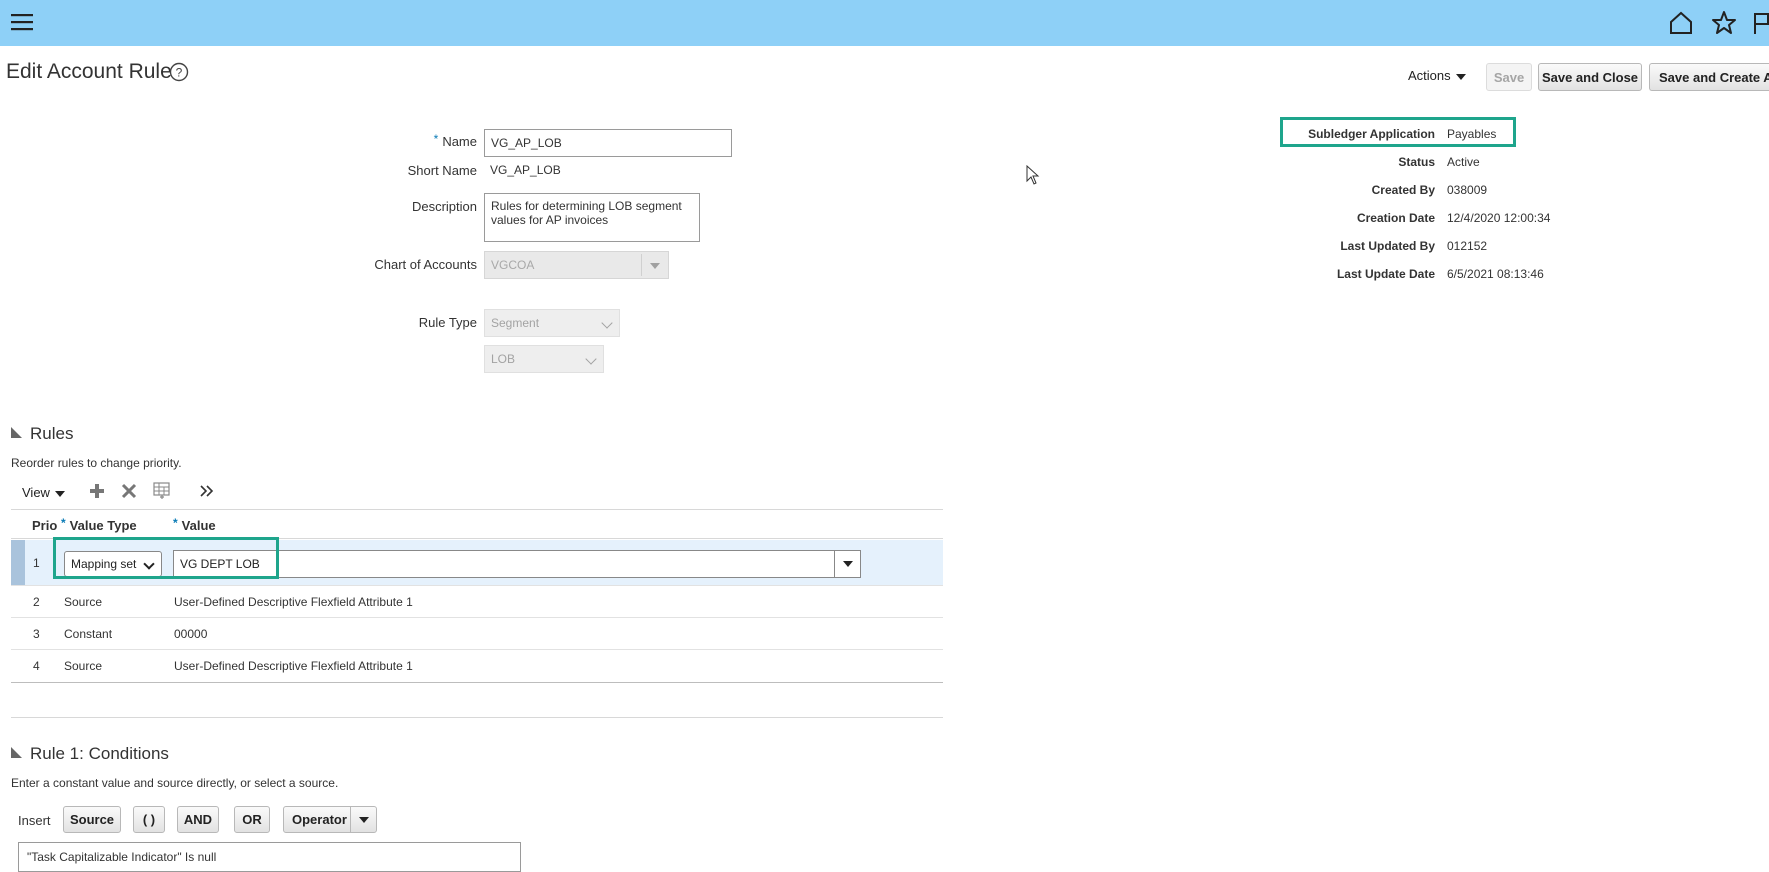 The height and width of the screenshot is (872, 1769). I want to click on chart-of-accounts-value: VGCOA, so click(513, 265).